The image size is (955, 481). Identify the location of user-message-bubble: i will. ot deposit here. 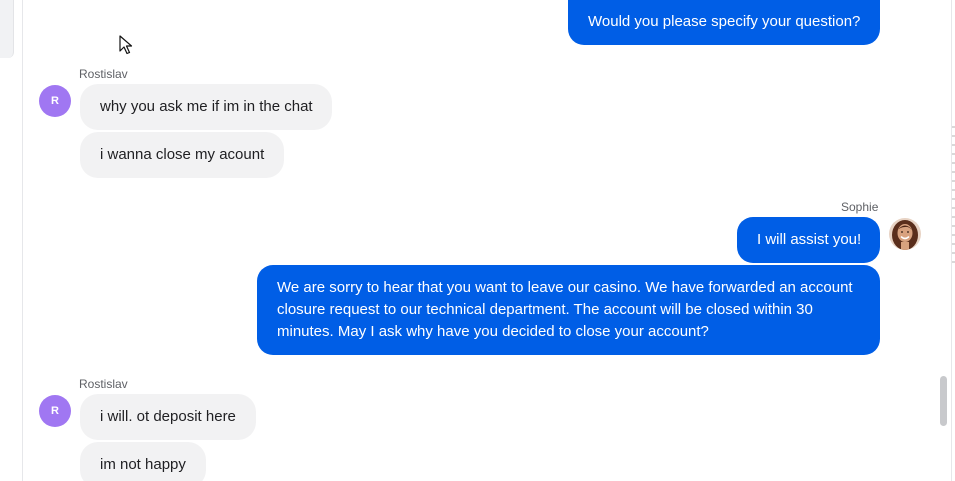
(168, 417).